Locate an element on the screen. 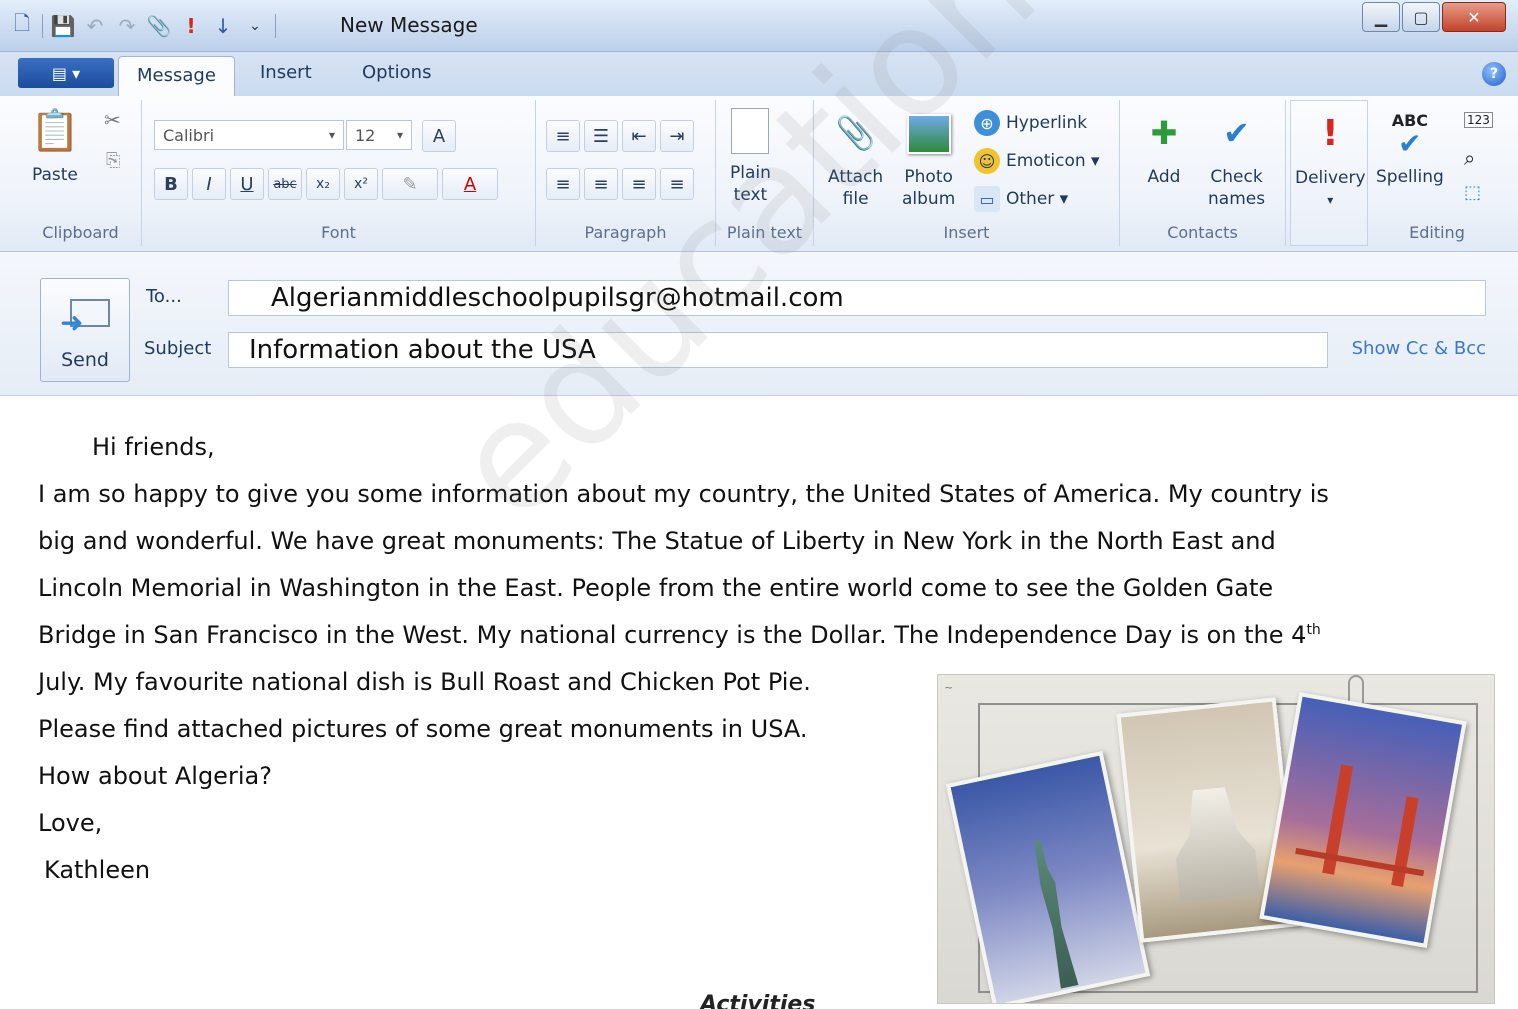  font-format-buttons: B I U abc x₂ x² ✎ A is located at coordinates (326, 184).